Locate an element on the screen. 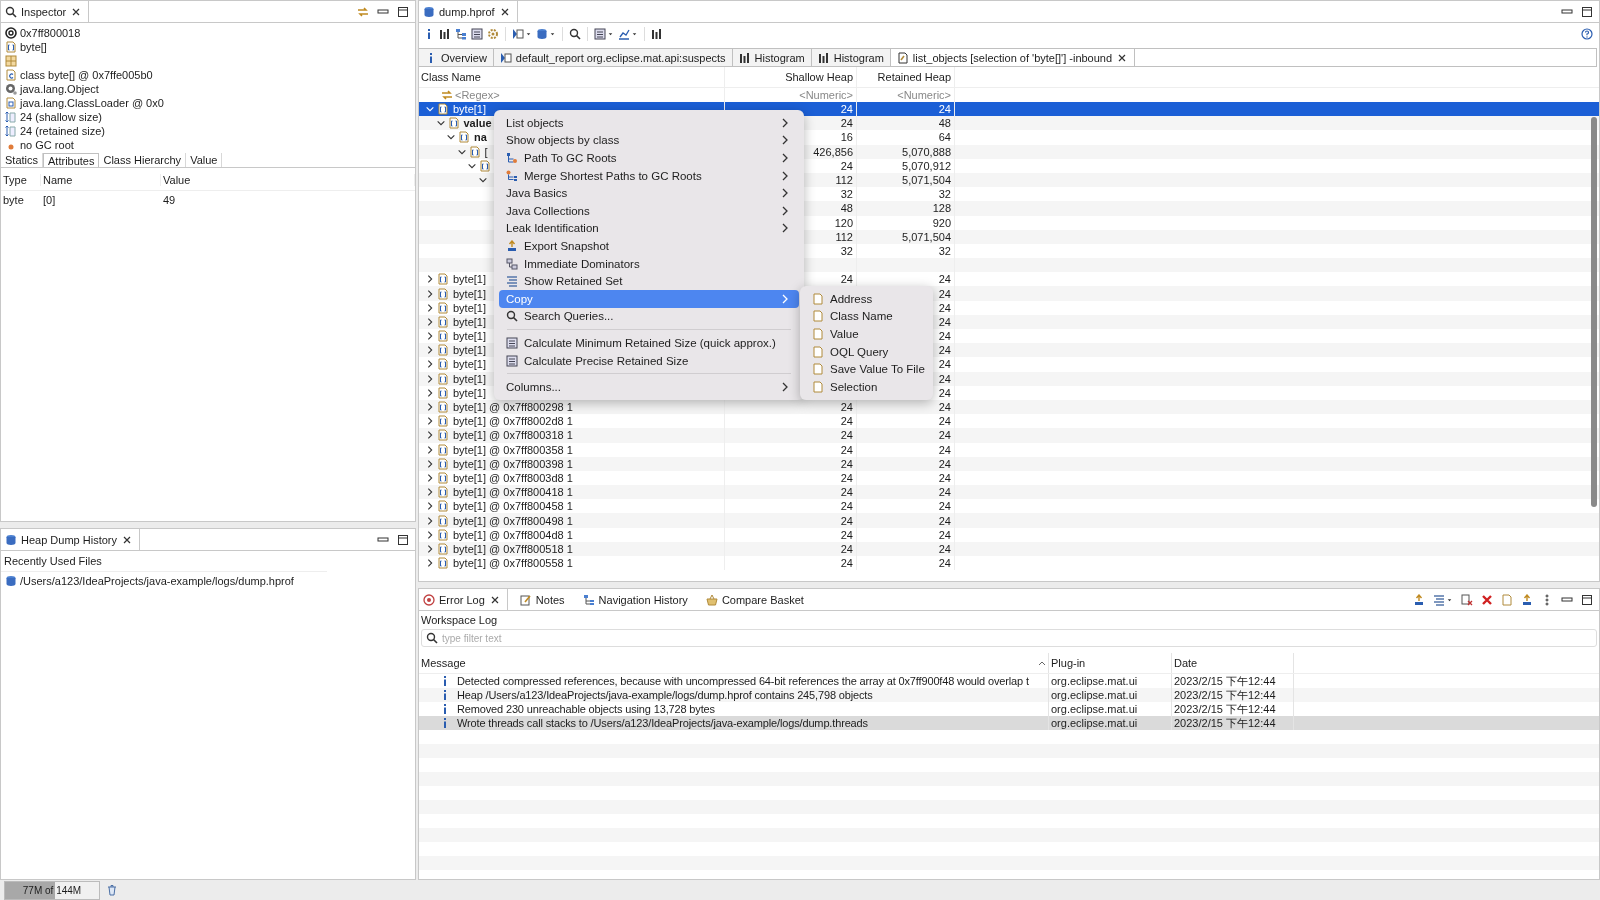 The image size is (1600, 900). menu-item: List objects is located at coordinates (649, 123).